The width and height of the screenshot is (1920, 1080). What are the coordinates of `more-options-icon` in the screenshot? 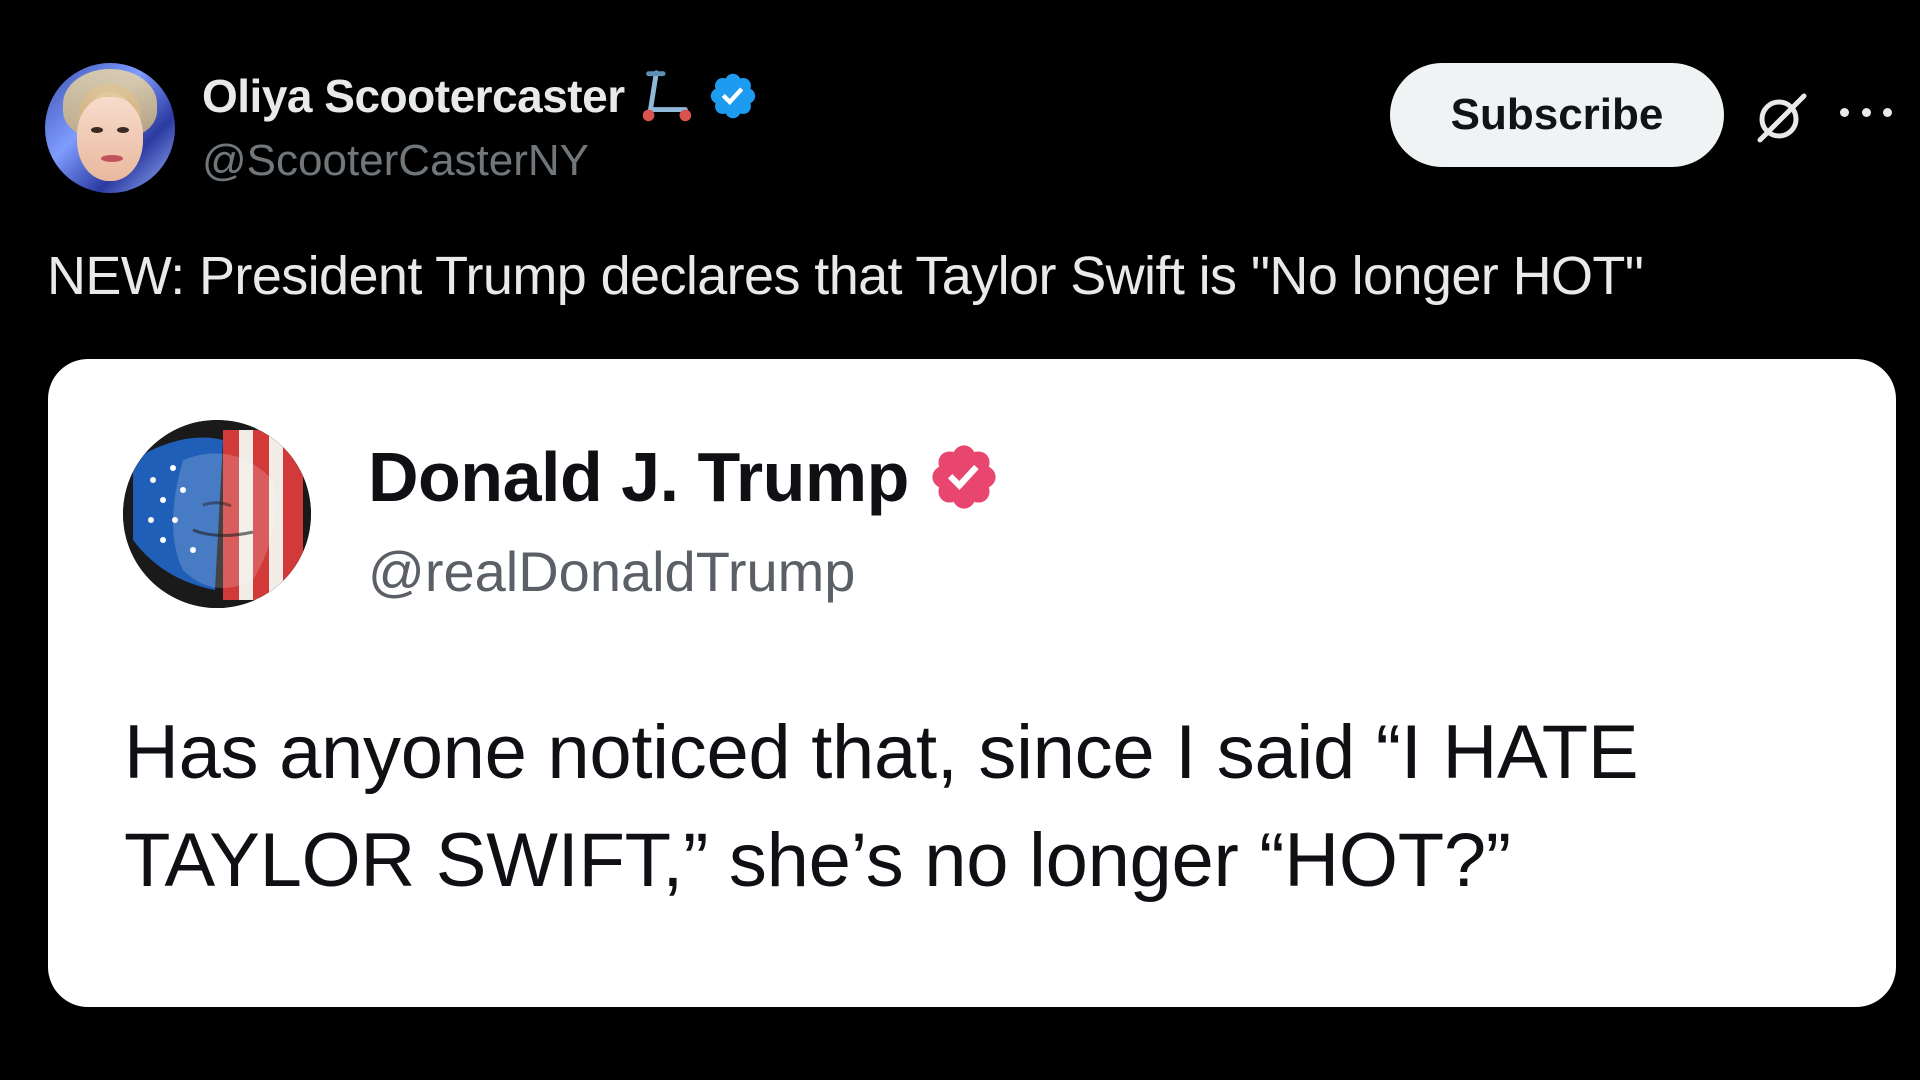 It's located at (1866, 112).